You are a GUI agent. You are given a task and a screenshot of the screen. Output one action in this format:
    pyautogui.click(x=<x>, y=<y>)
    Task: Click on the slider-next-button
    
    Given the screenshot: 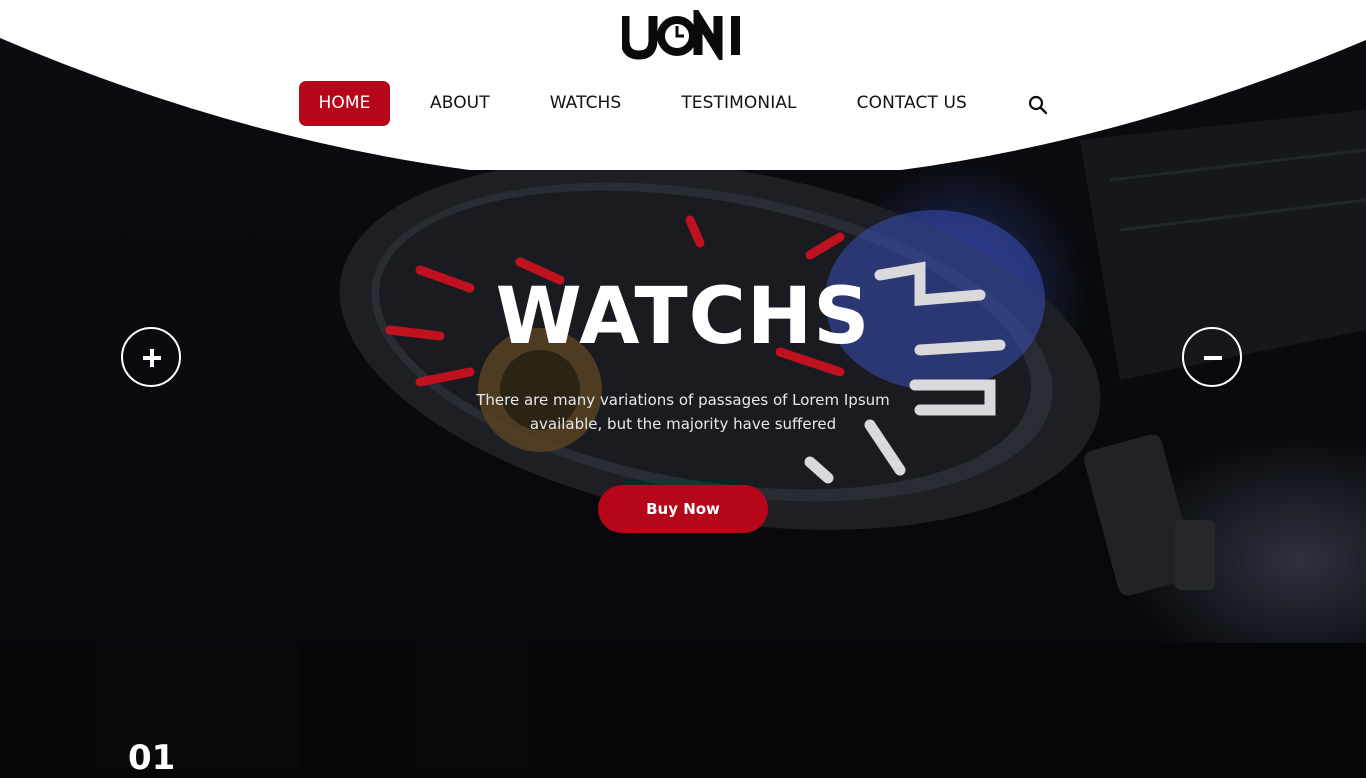 What is the action you would take?
    pyautogui.click(x=1212, y=357)
    